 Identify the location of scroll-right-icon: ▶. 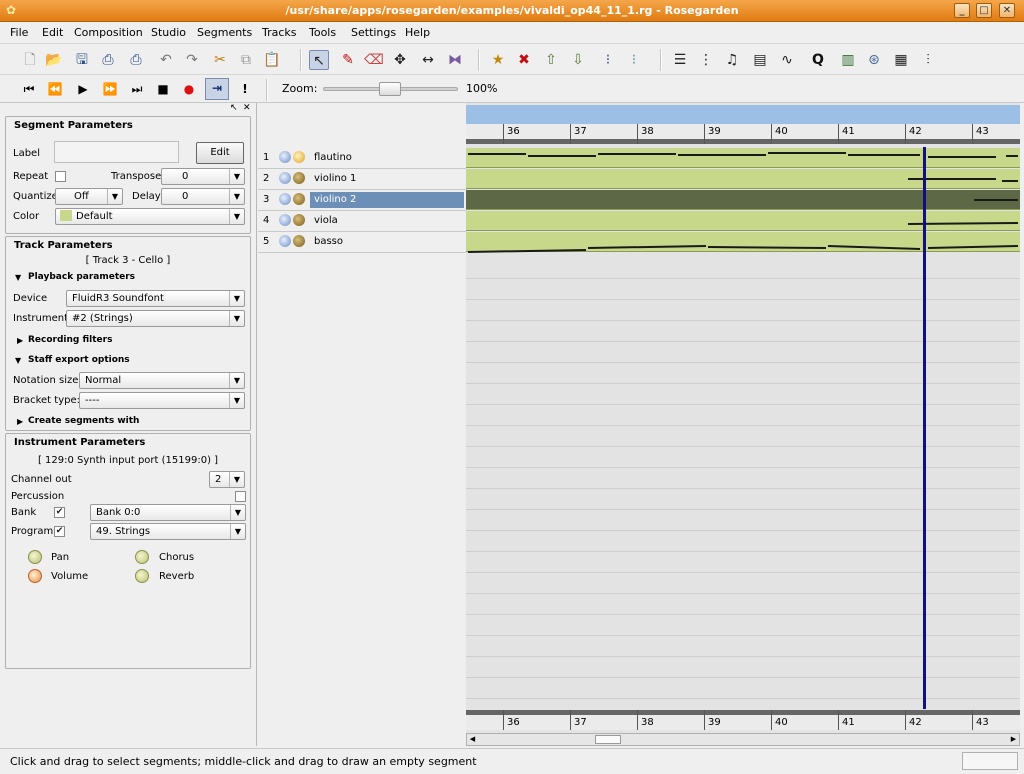
(1013, 739).